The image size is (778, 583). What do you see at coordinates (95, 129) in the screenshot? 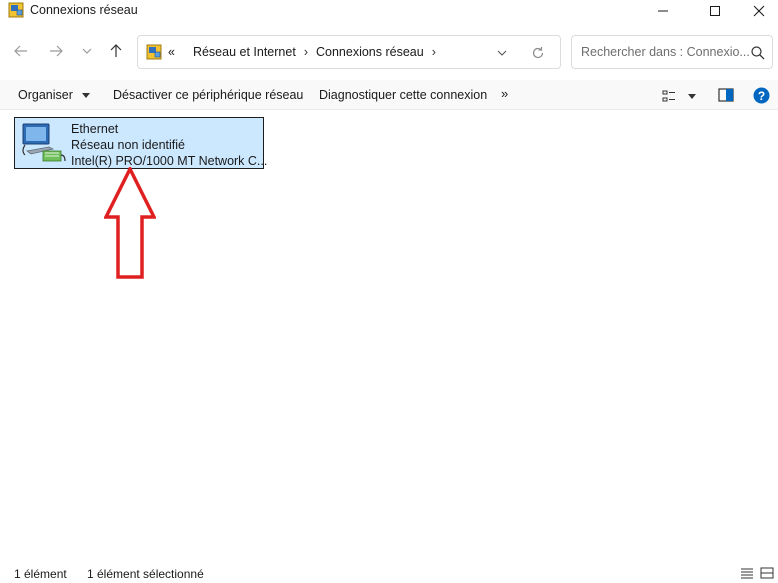
I see `connection-name: Ethernet` at bounding box center [95, 129].